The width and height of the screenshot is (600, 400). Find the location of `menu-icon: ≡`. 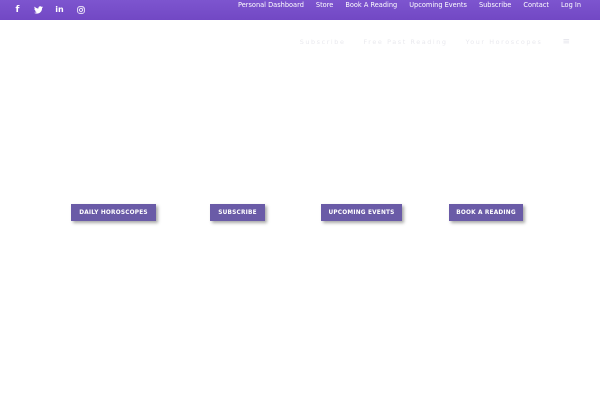

menu-icon: ≡ is located at coordinates (566, 42).